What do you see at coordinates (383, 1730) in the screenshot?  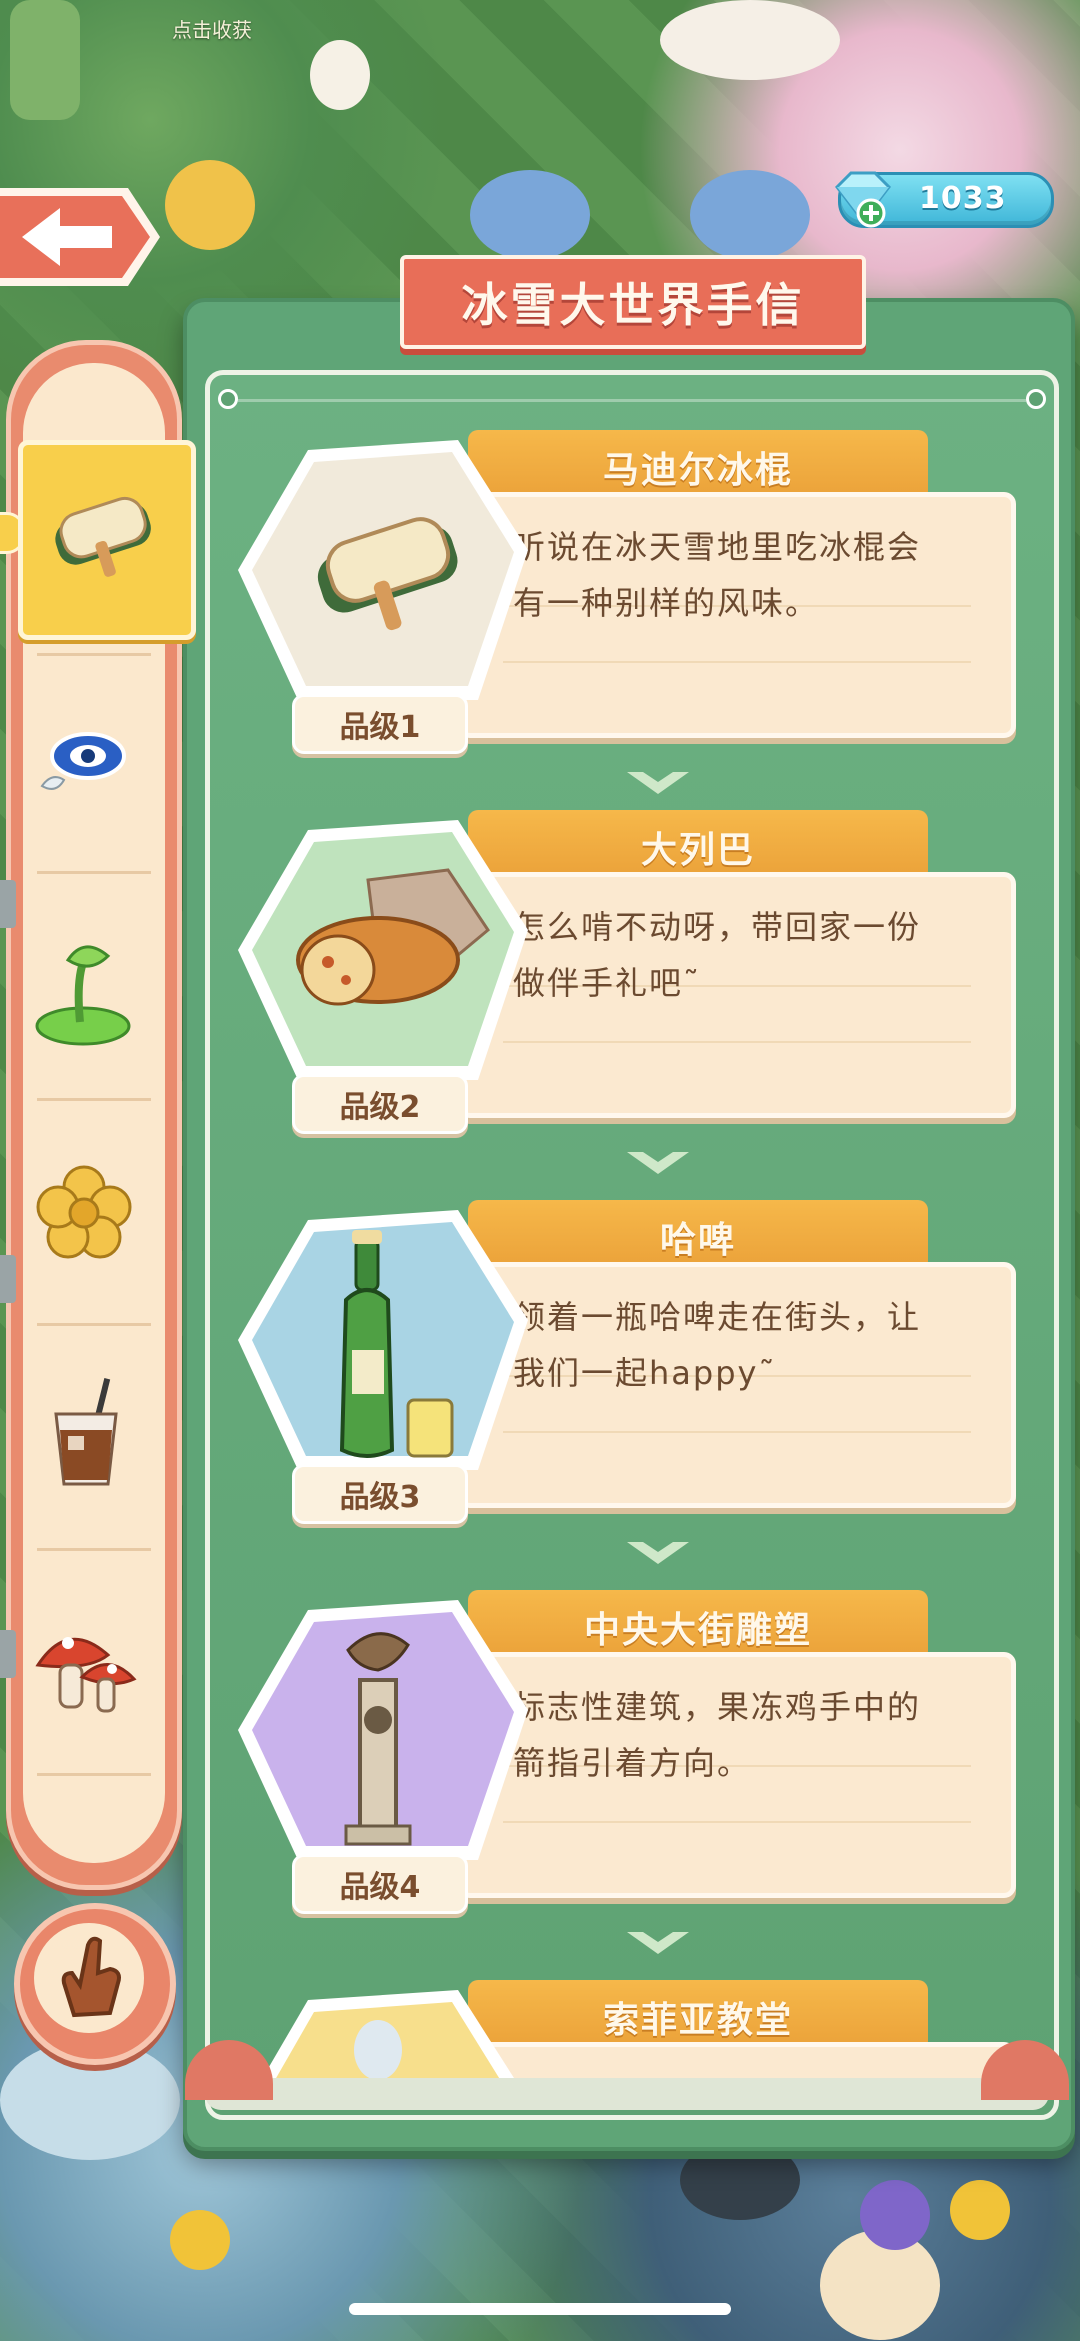 I see `statue-icon` at bounding box center [383, 1730].